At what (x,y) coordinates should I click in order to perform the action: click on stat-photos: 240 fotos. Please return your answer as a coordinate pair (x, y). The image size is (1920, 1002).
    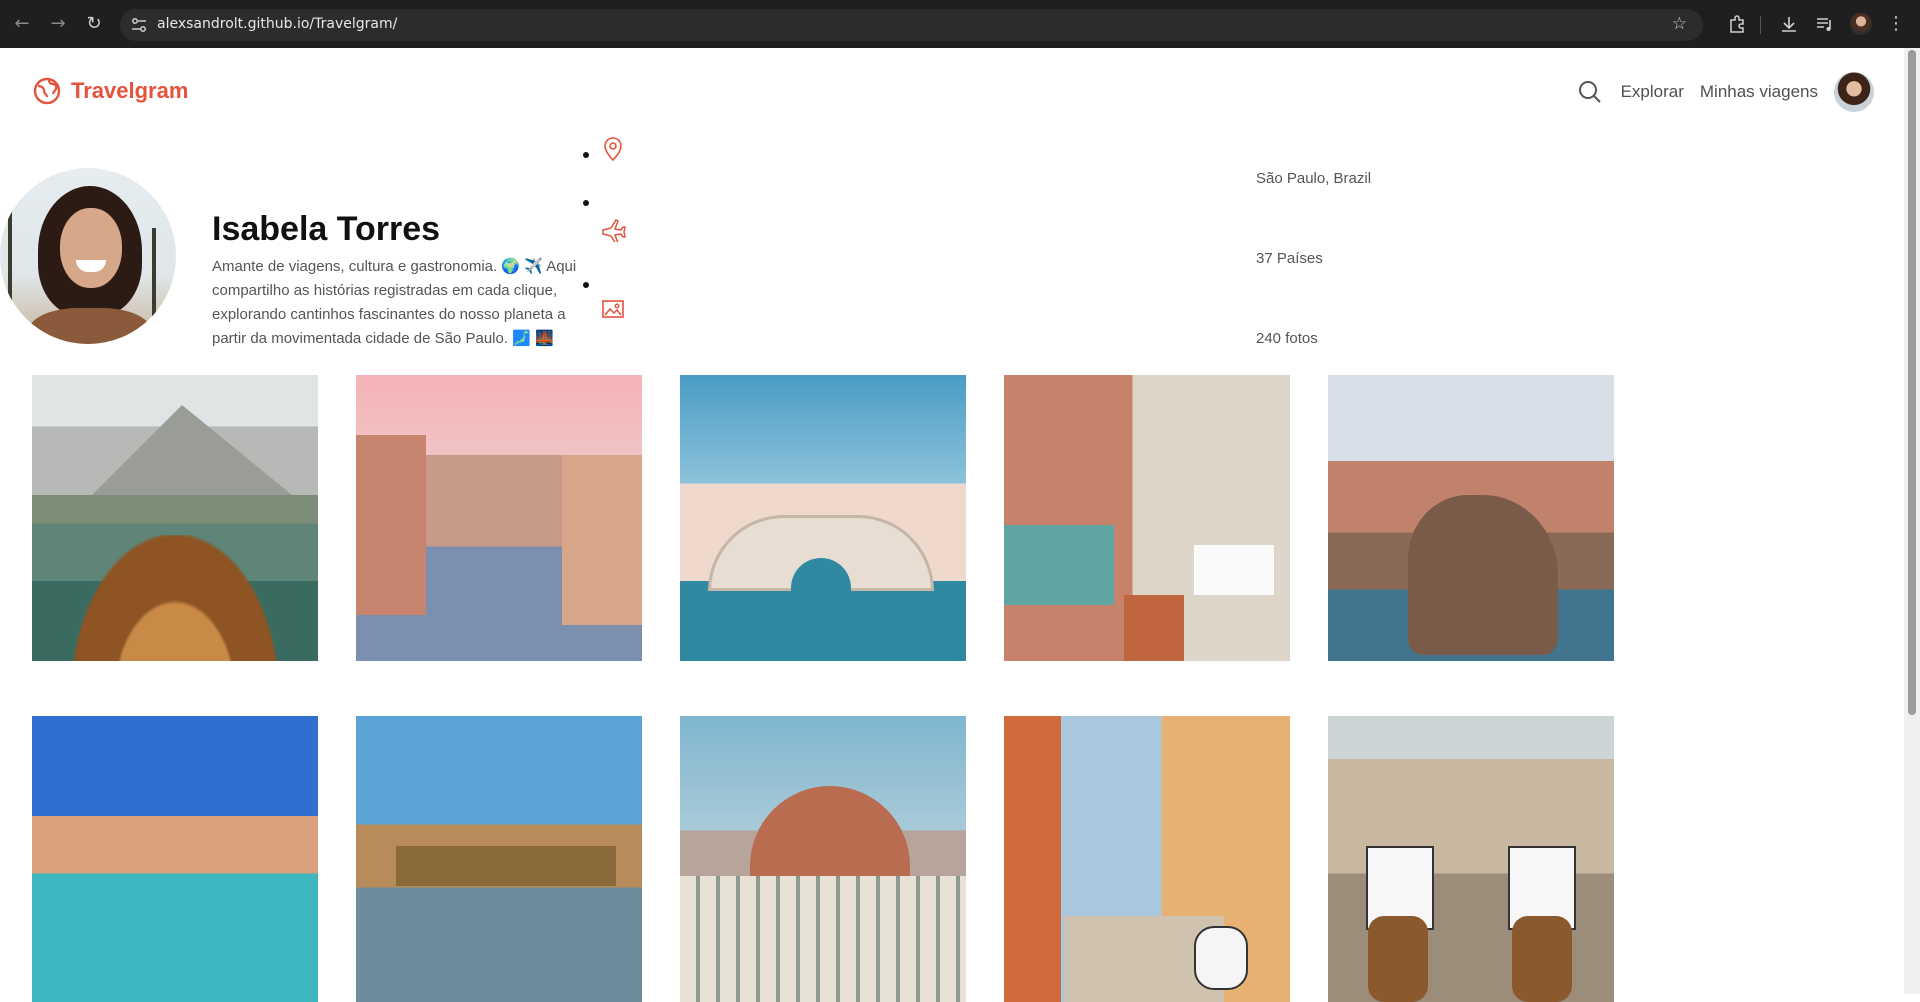
    Looking at the image, I should click on (1287, 338).